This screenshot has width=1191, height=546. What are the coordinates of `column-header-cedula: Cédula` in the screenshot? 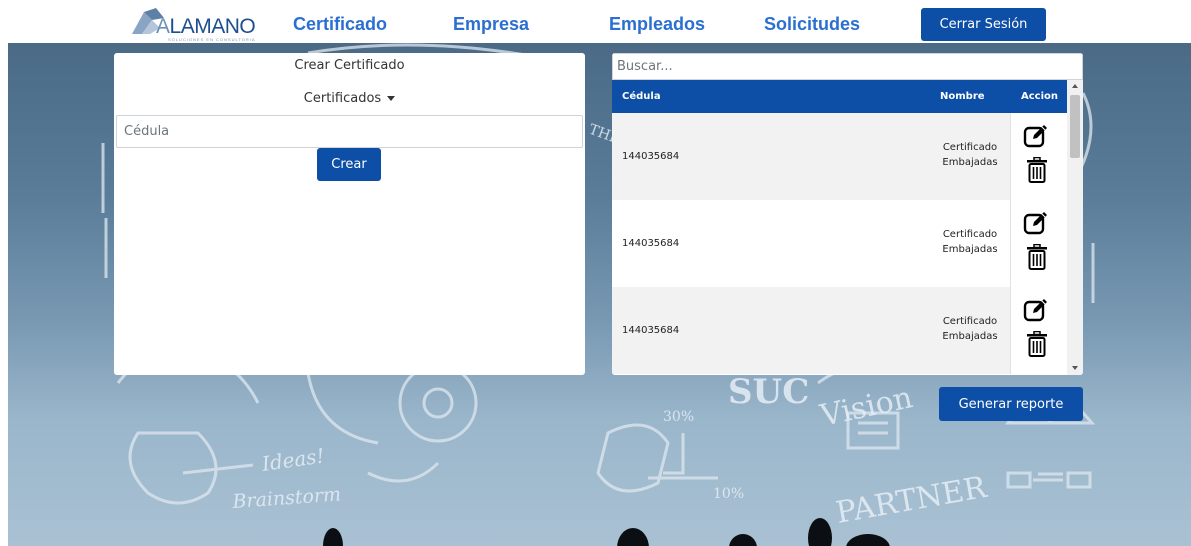 It's located at (641, 96).